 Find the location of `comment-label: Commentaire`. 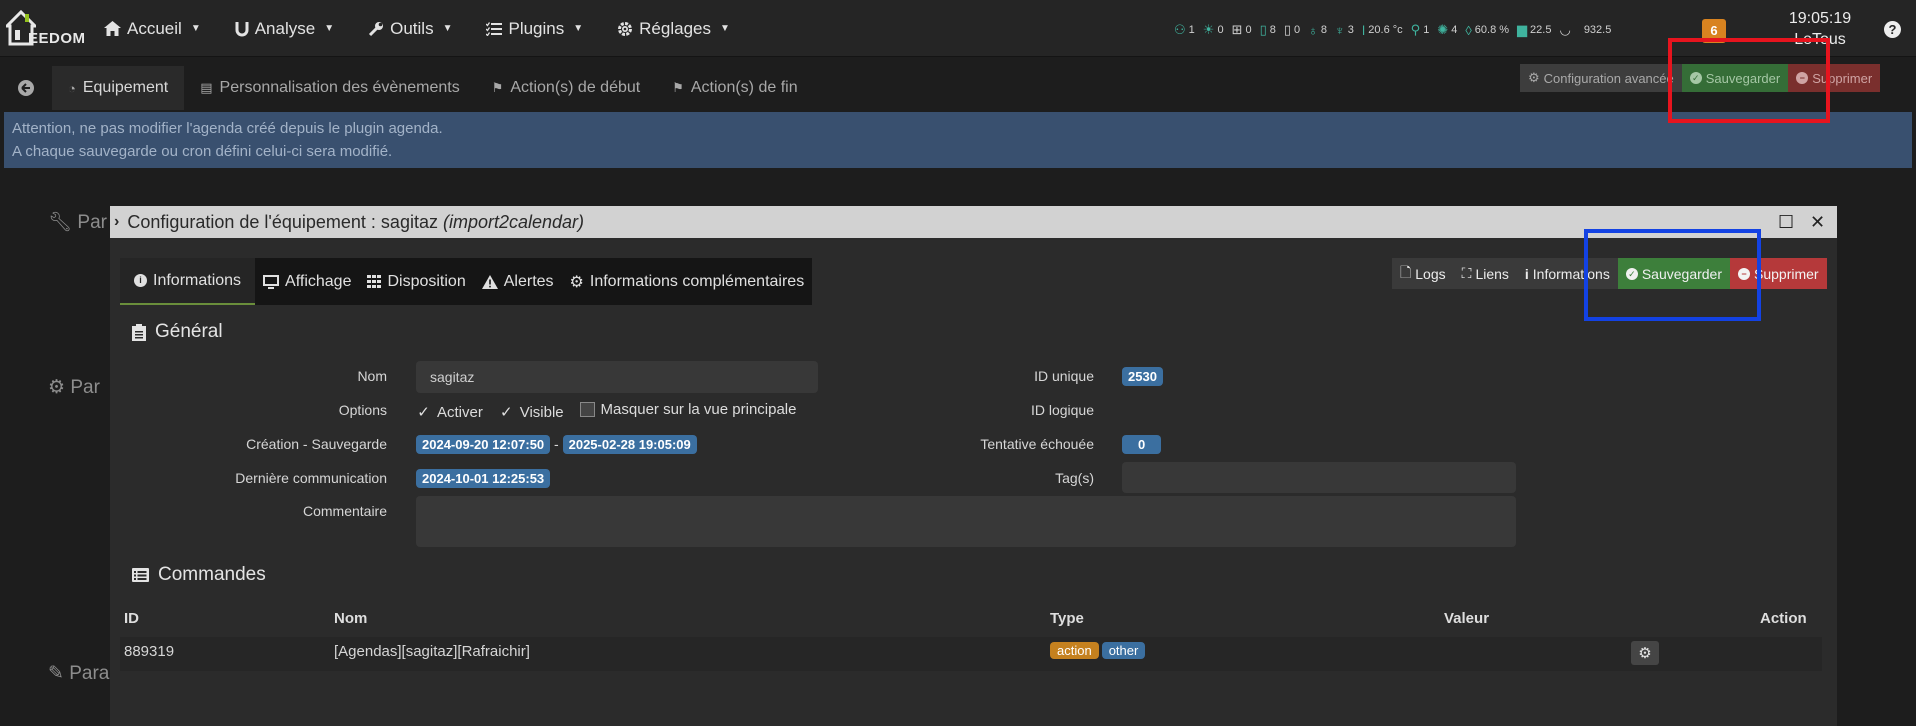

comment-label: Commentaire is located at coordinates (344, 511).